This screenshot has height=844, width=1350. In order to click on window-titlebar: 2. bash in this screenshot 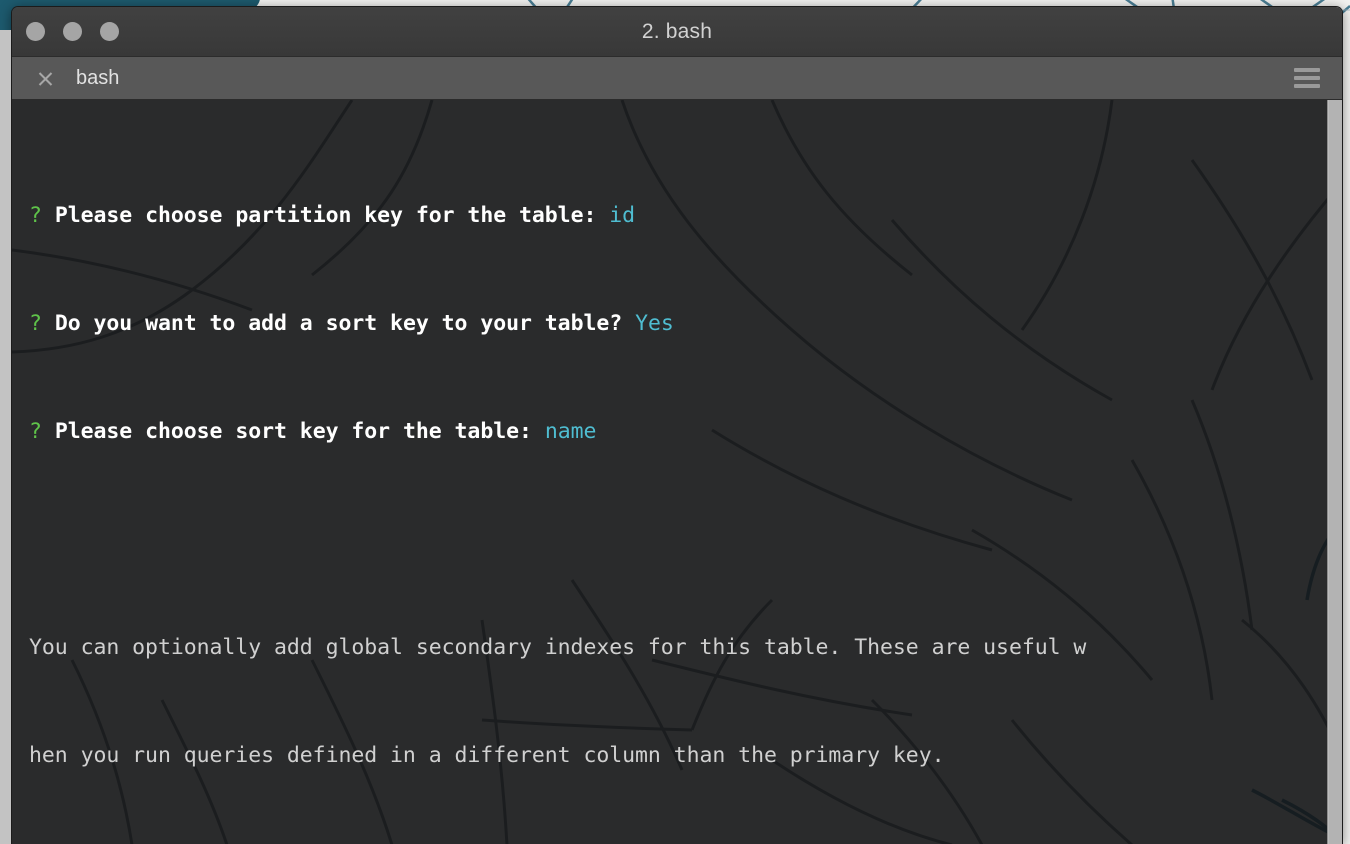, I will do `click(677, 32)`.